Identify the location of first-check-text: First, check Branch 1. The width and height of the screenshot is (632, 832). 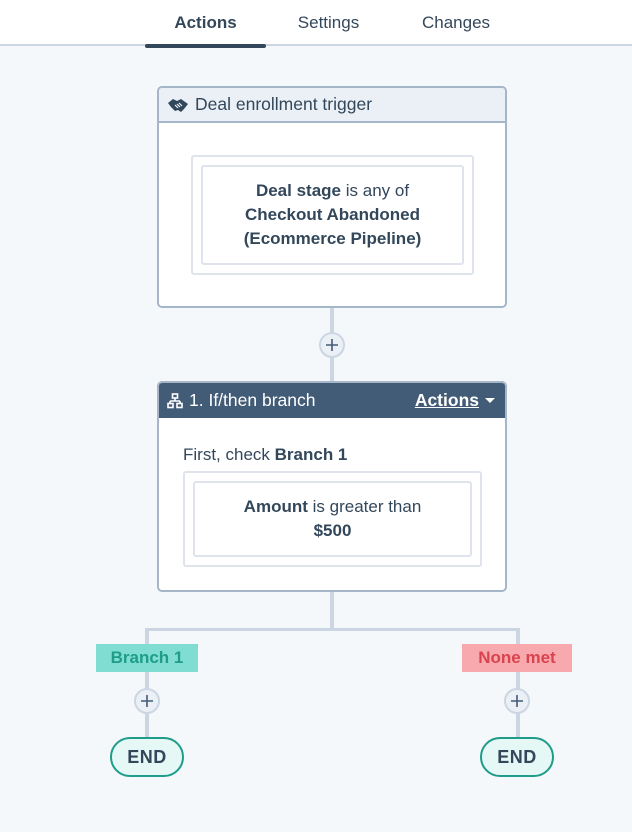
(265, 455).